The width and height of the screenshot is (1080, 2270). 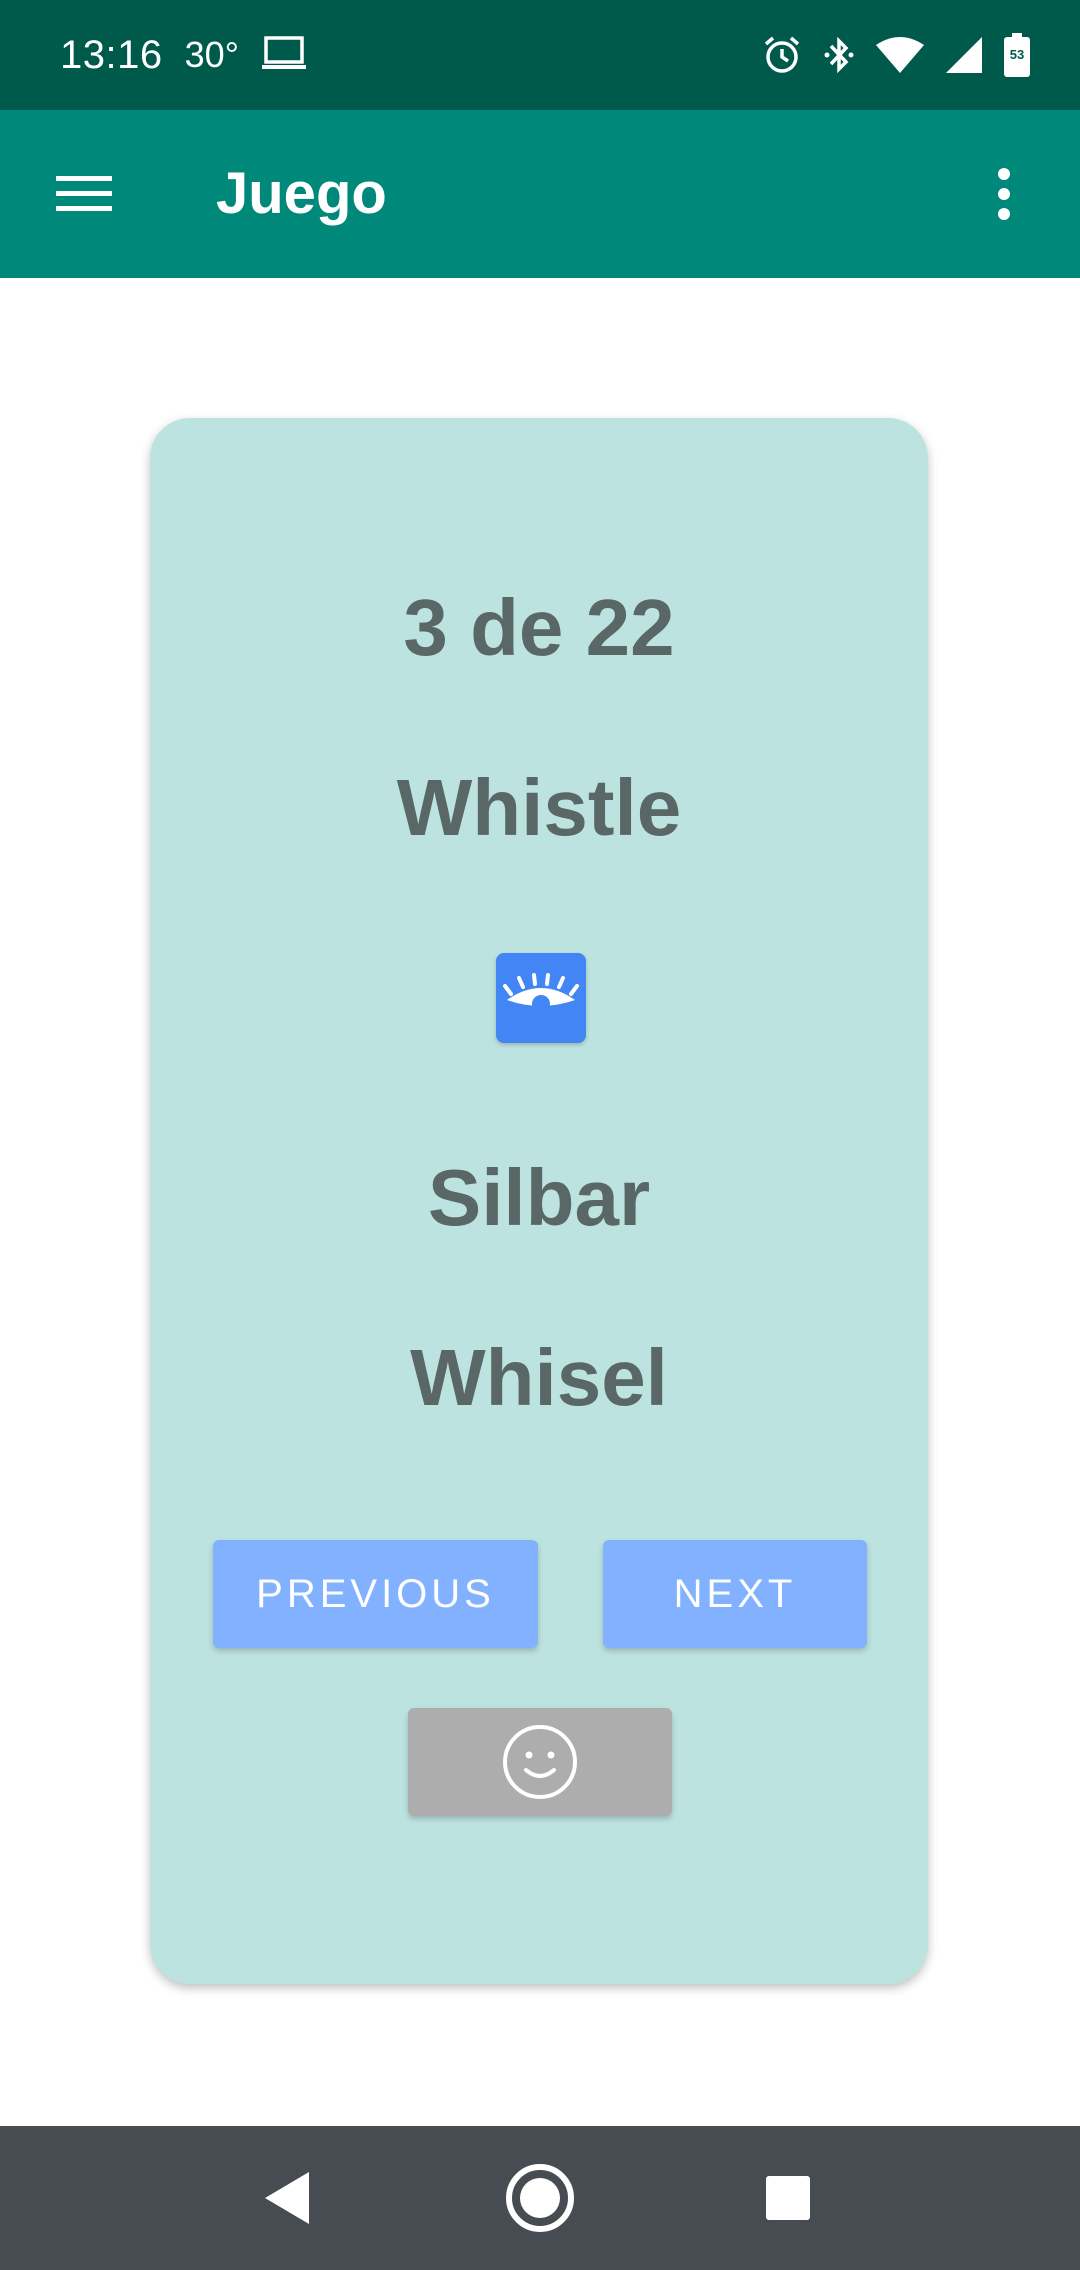 I want to click on signal-icon, so click(x=964, y=55).